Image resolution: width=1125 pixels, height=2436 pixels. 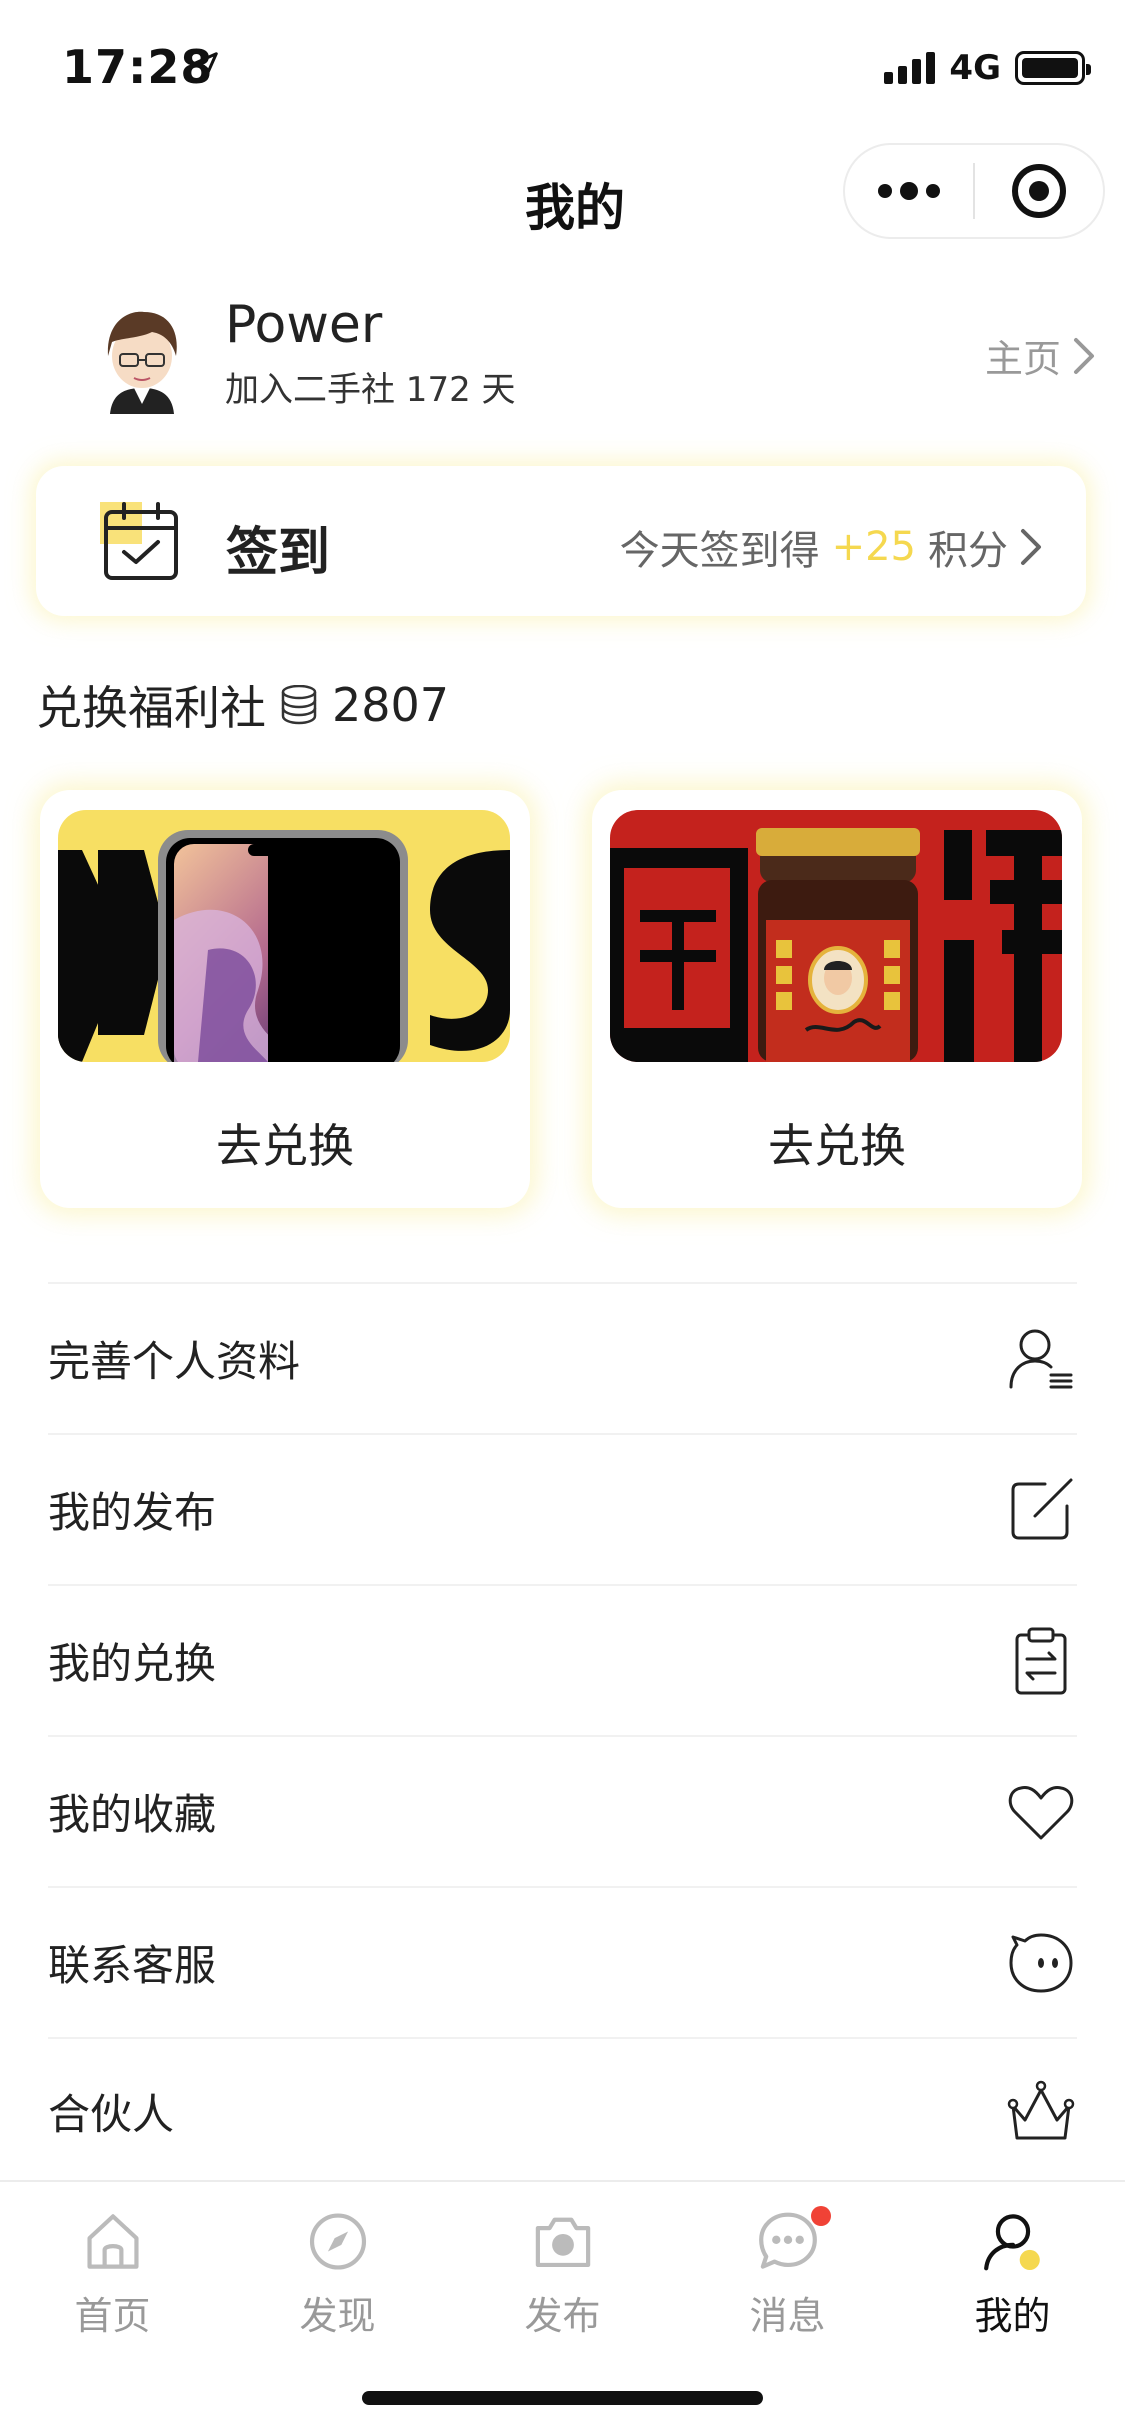 I want to click on checkin-card: 签到 今天签到得 +25 积分, so click(x=561, y=541).